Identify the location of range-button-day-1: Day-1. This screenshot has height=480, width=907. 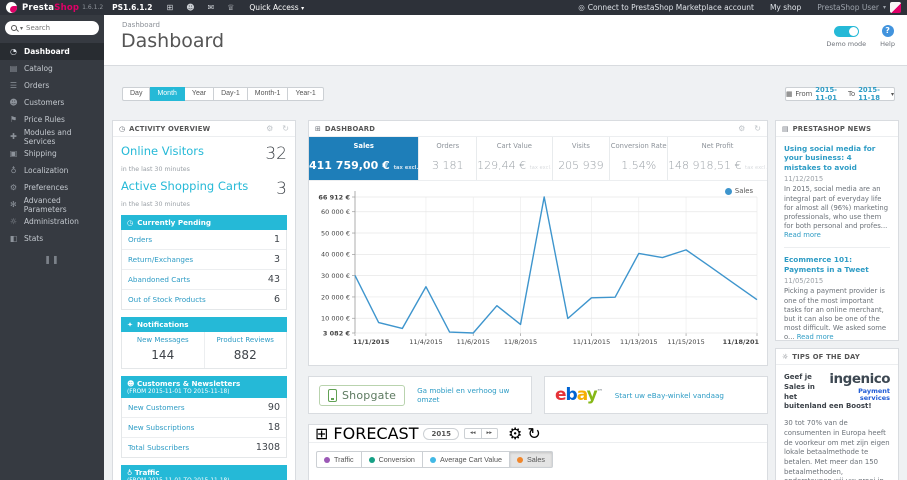
(231, 94).